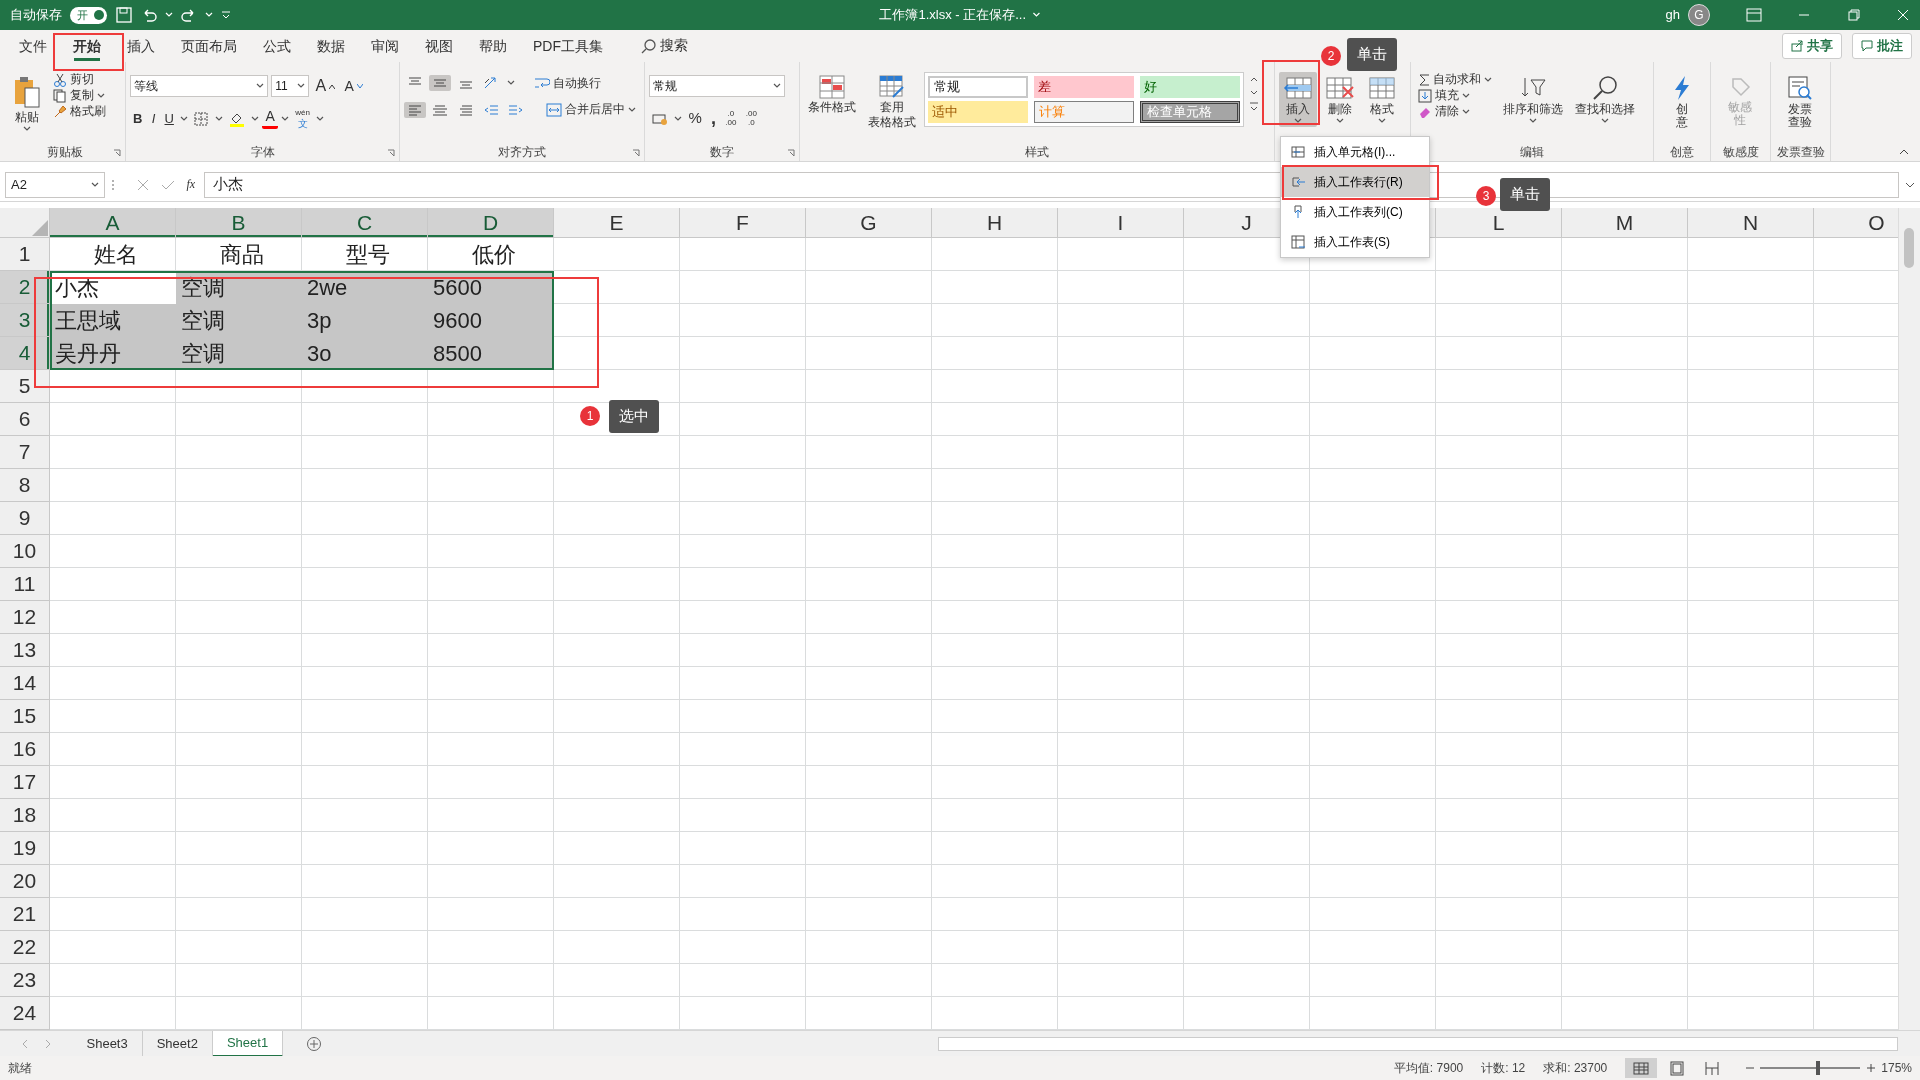 This screenshot has height=1080, width=1920. I want to click on cell-style-option: 差, so click(1084, 87).